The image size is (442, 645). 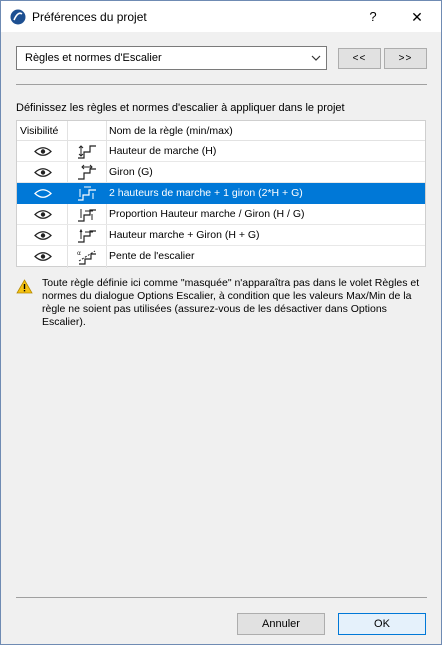 I want to click on rule-name: Giron (G), so click(x=131, y=172).